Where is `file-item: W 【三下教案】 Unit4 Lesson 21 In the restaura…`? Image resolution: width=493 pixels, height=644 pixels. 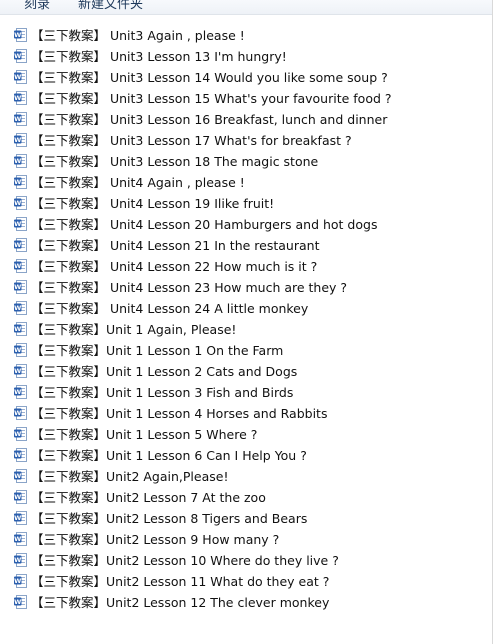 file-item: W 【三下教案】 Unit4 Lesson 21 In the restaura… is located at coordinates (246, 244).